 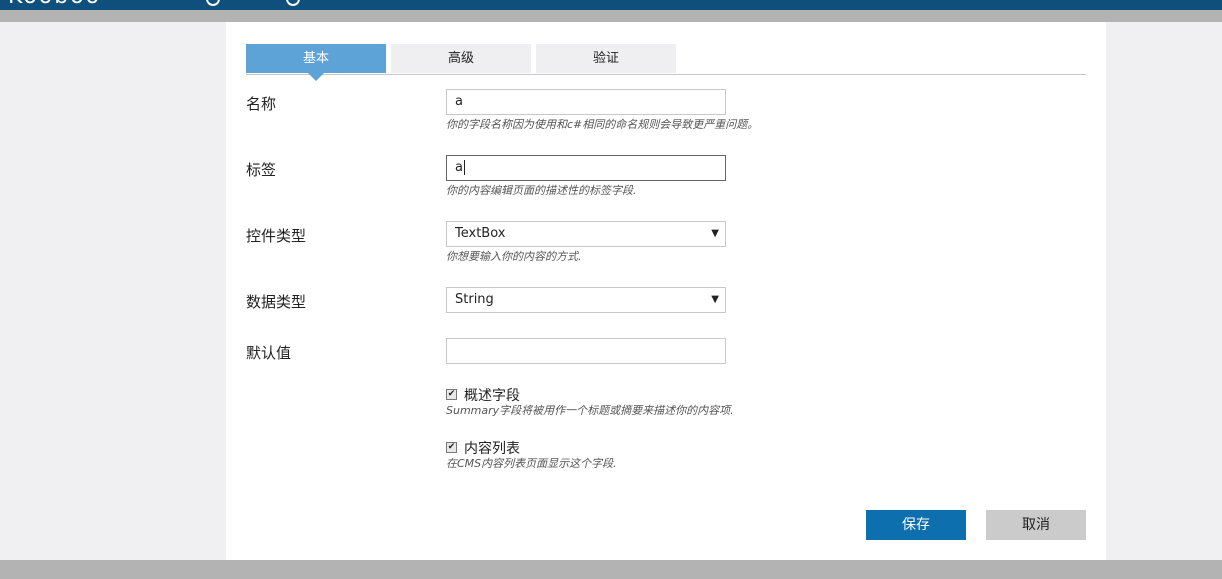 I want to click on tag-input: a, so click(x=586, y=168).